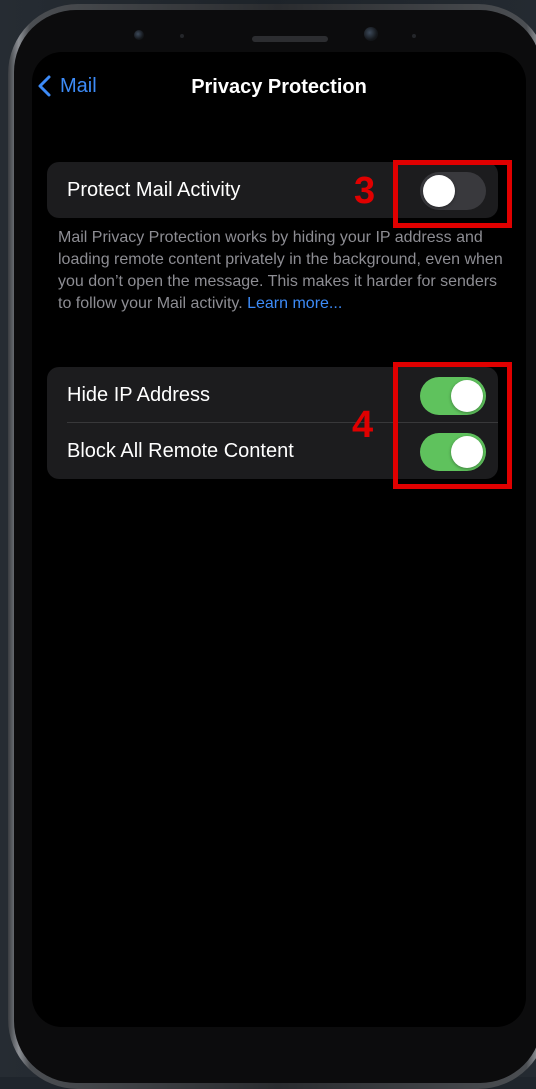 The width and height of the screenshot is (536, 1089). What do you see at coordinates (363, 425) in the screenshot?
I see `step-4-label: 4` at bounding box center [363, 425].